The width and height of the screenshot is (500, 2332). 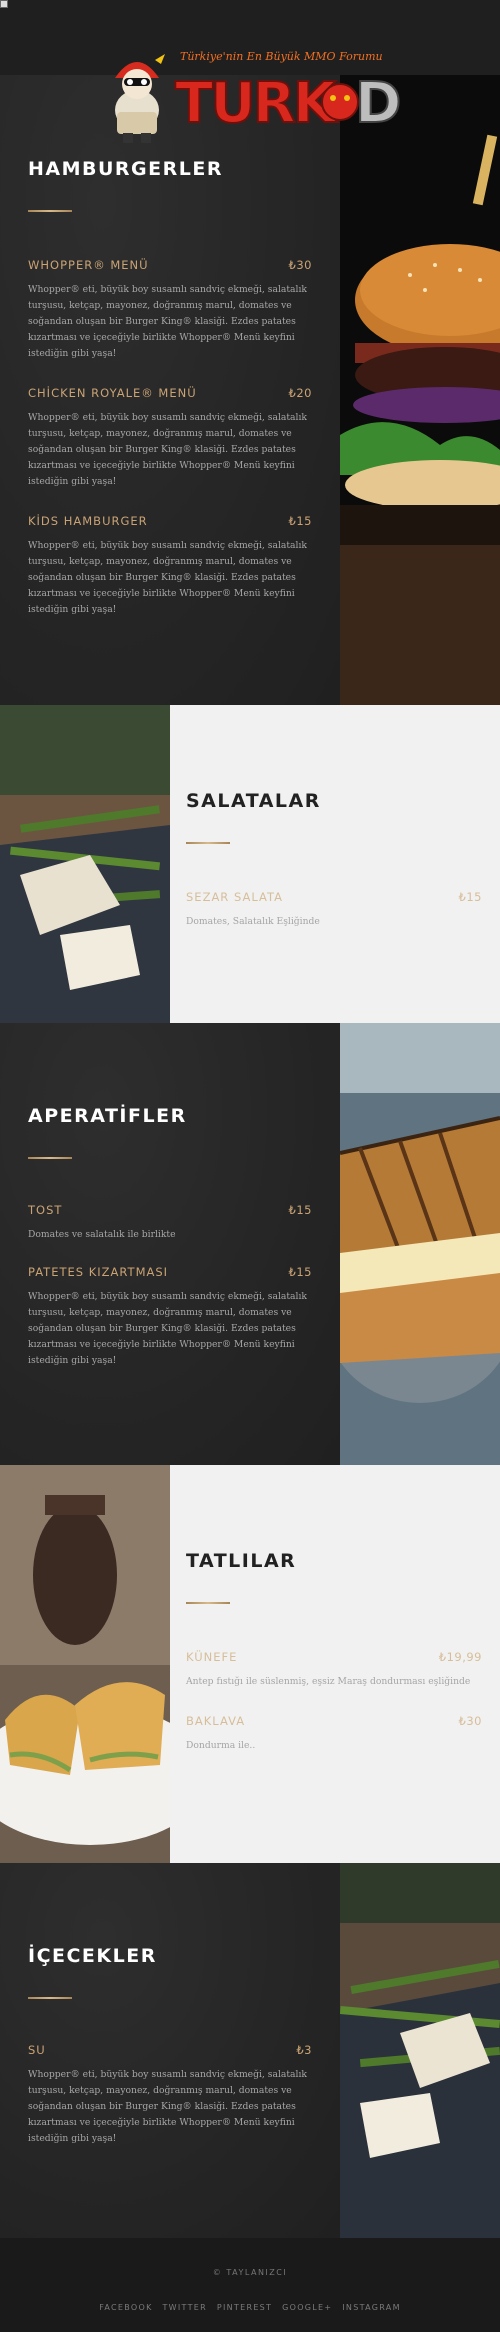 I want to click on logo-wordmark: TURK D, so click(x=288, y=103).